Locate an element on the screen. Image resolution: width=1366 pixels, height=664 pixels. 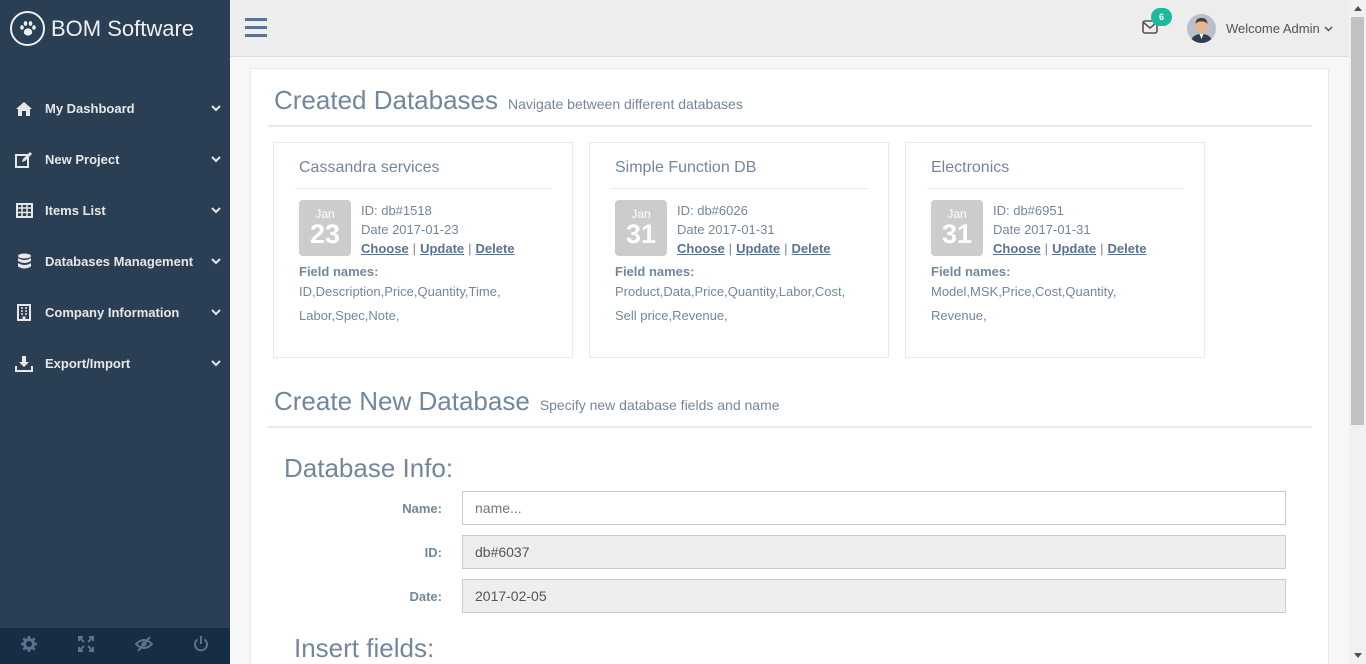
power-icon is located at coordinates (201, 646).